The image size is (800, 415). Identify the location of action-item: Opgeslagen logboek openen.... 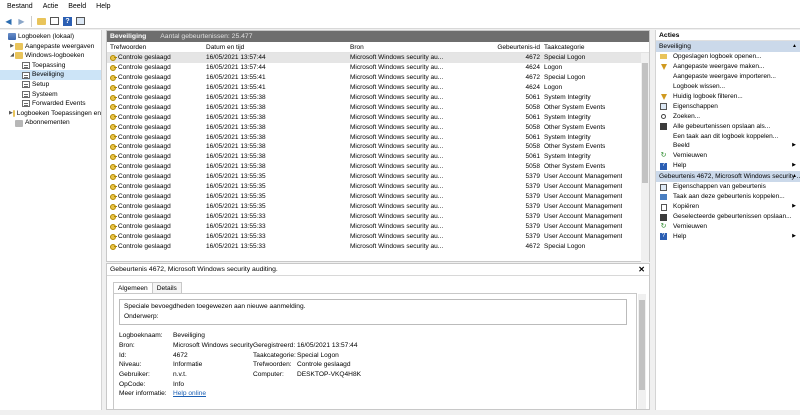
(728, 57).